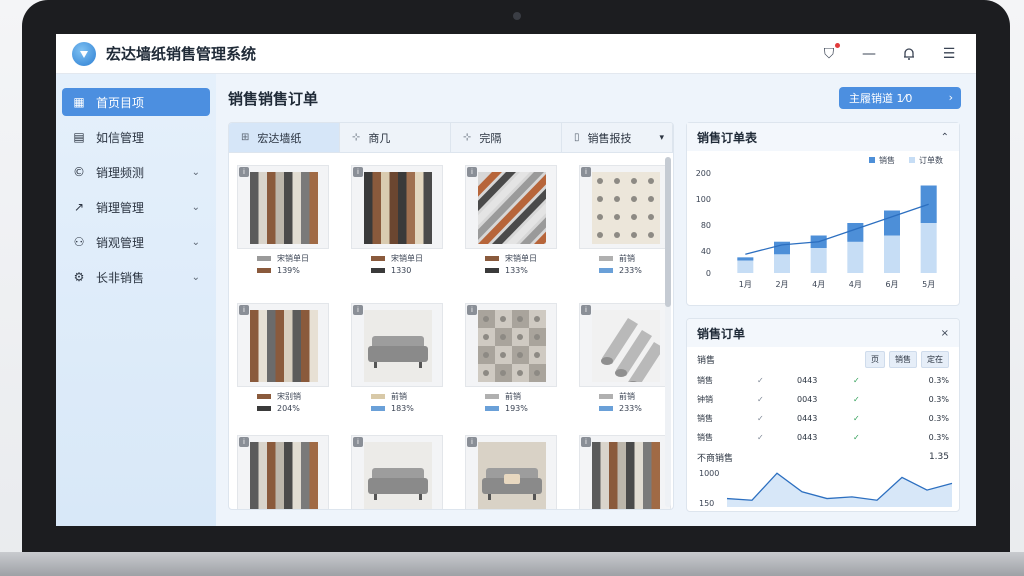  I want to click on tab-report: ▯ 销售报技 ▾, so click(617, 137).